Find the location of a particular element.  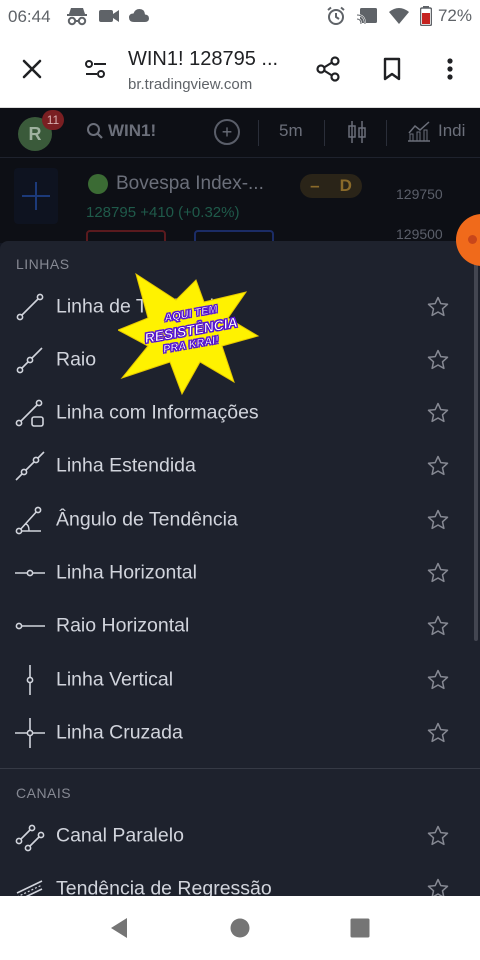

compare-button: + is located at coordinates (227, 132).